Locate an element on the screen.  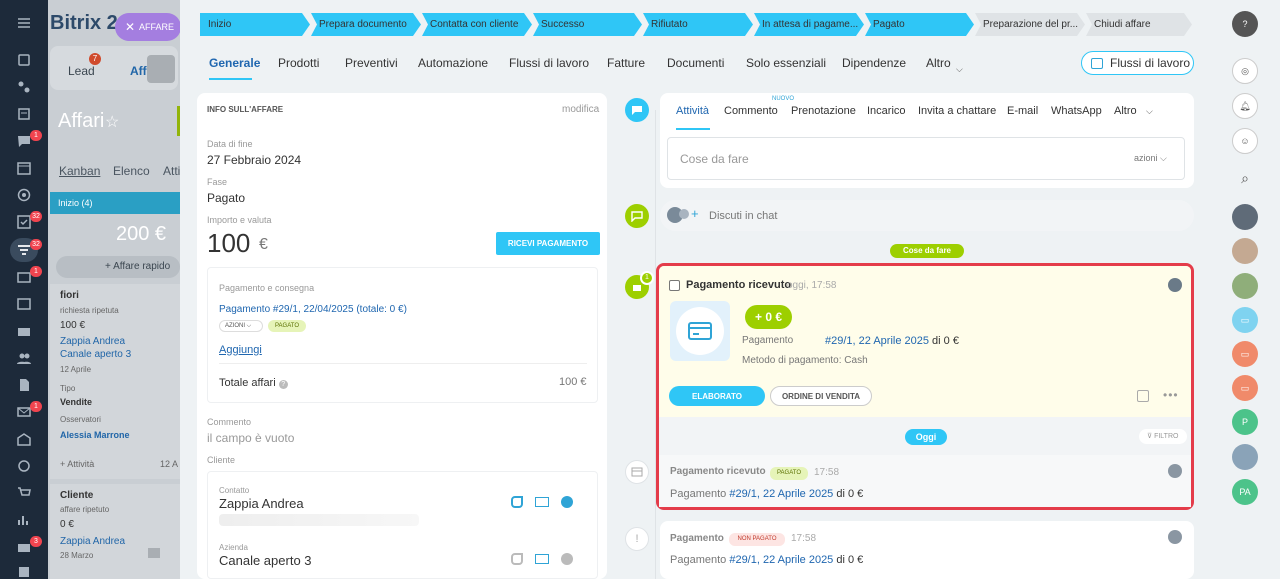
marketing-icon is located at coordinates (24, 466).